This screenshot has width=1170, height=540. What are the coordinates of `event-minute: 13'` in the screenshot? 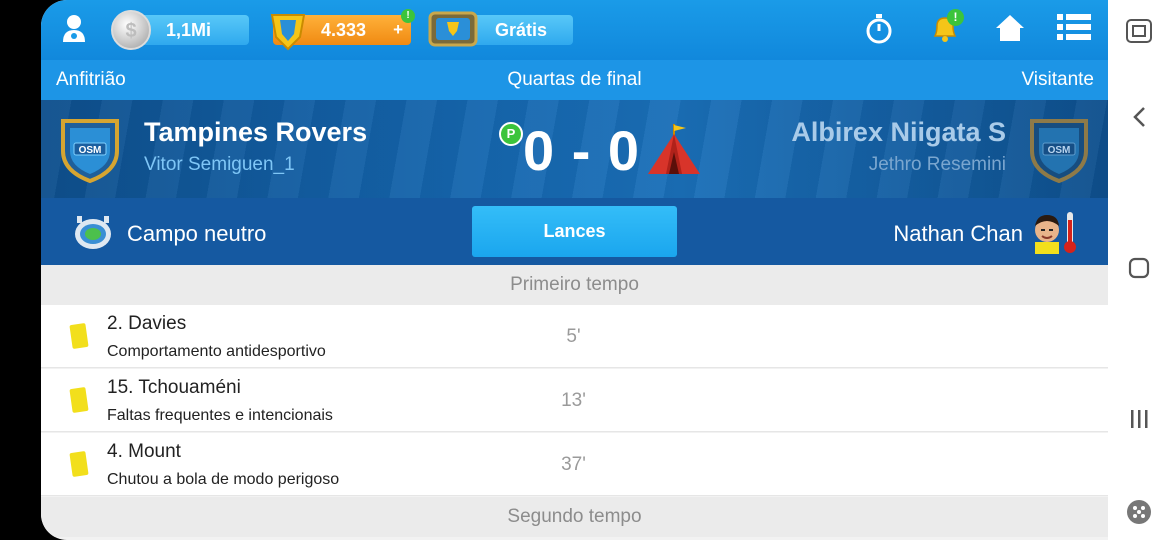 It's located at (573, 400).